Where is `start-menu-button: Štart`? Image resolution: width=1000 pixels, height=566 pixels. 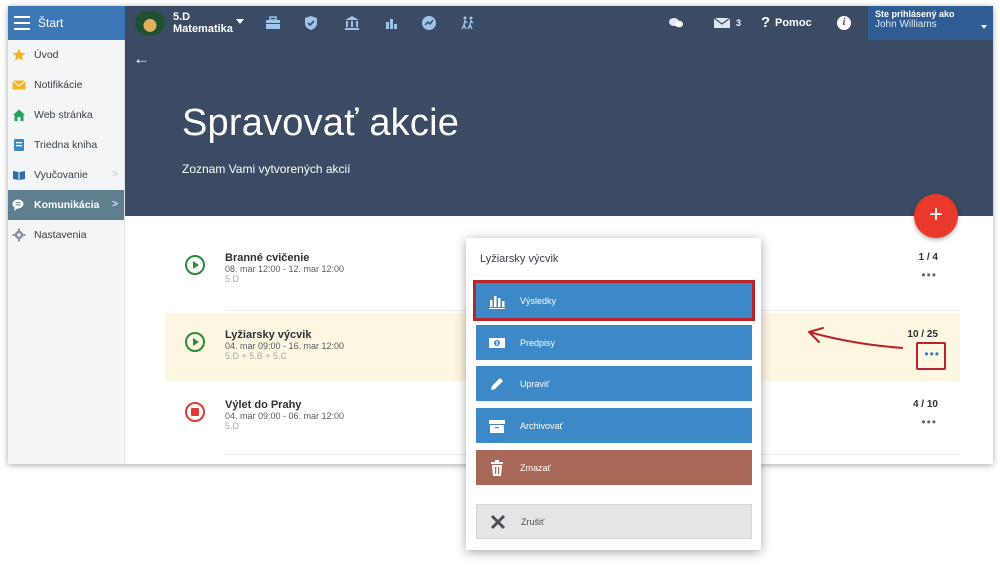 start-menu-button: Štart is located at coordinates (66, 23).